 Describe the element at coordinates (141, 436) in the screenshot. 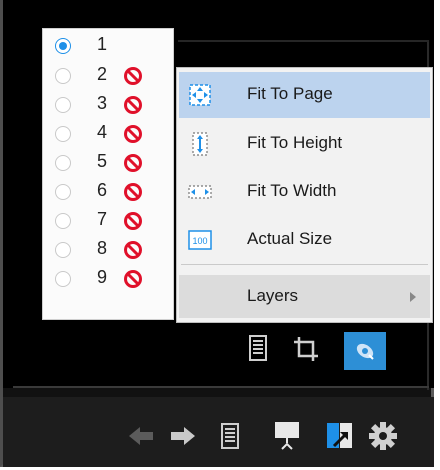

I see `arrow-left-icon` at that location.